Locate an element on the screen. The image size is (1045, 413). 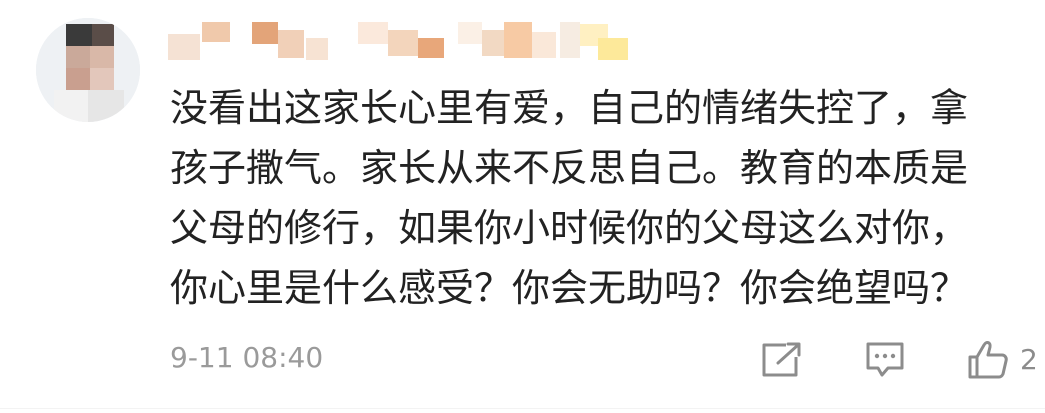
like-button: 2 is located at coordinates (1002, 360).